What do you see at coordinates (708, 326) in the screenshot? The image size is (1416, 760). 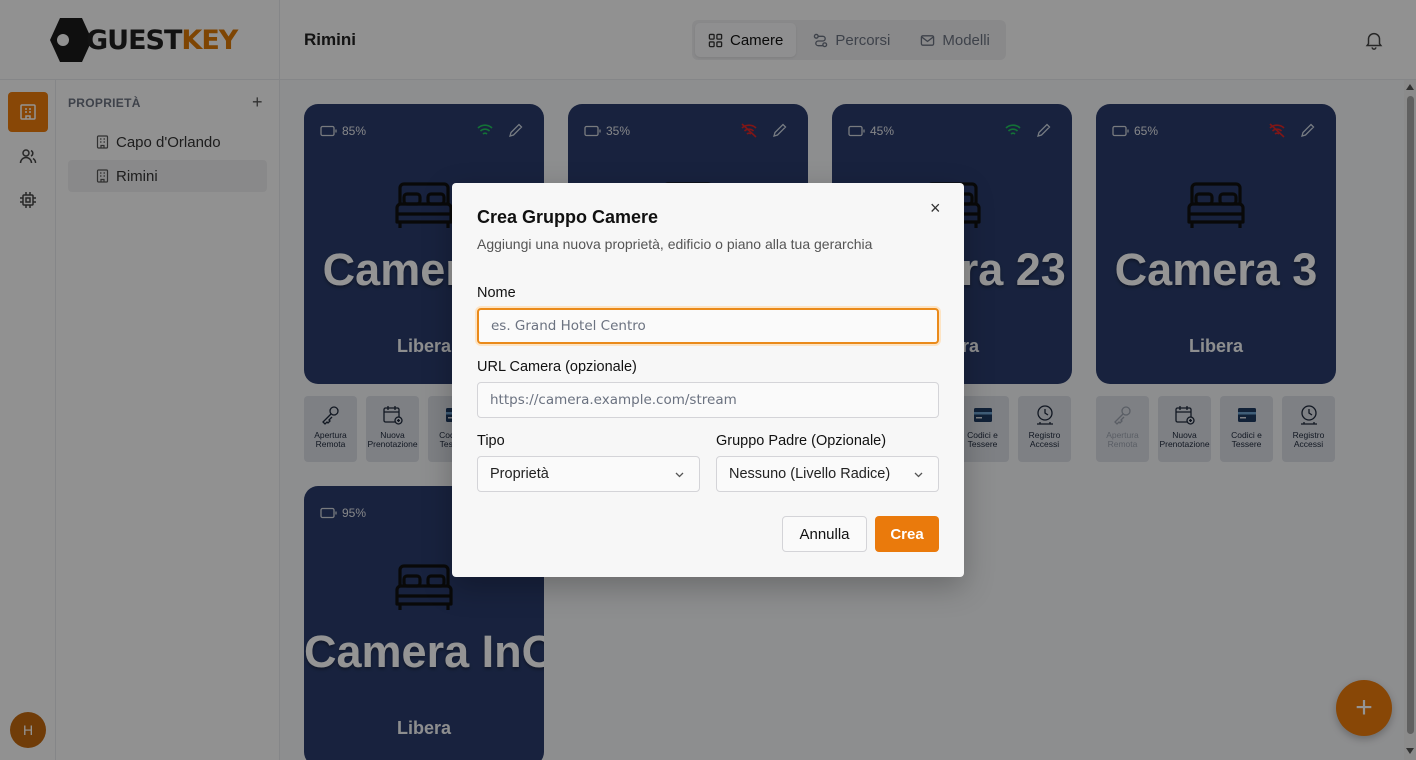 I see `name-input` at bounding box center [708, 326].